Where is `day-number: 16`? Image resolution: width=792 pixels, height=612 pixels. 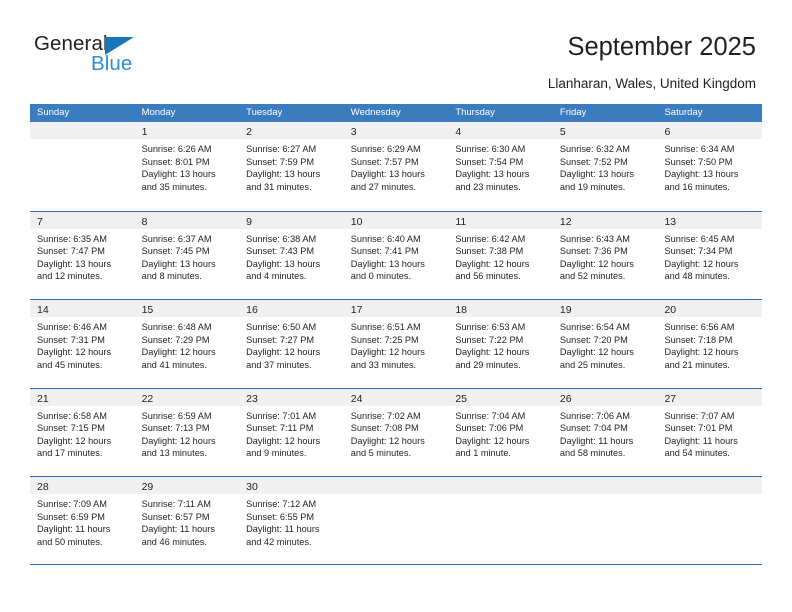 day-number: 16 is located at coordinates (252, 310).